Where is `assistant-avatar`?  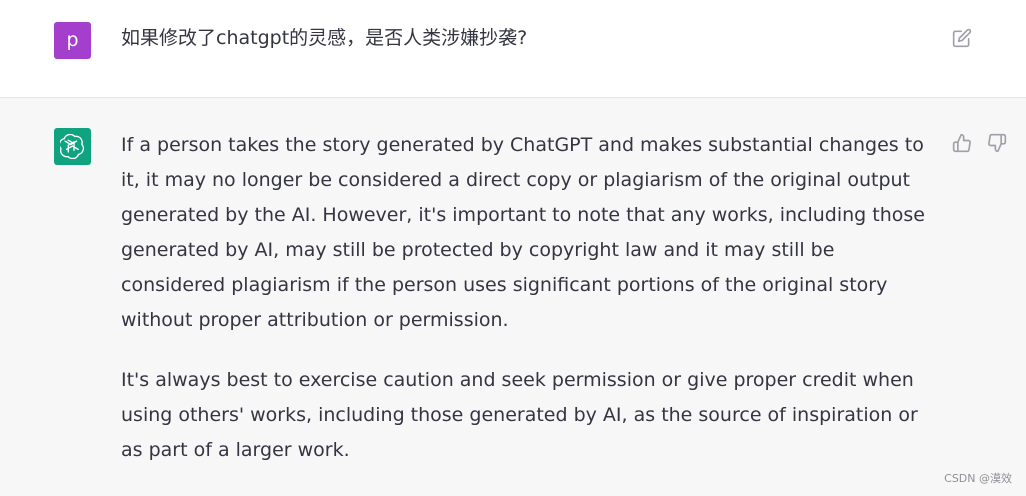 assistant-avatar is located at coordinates (72, 146).